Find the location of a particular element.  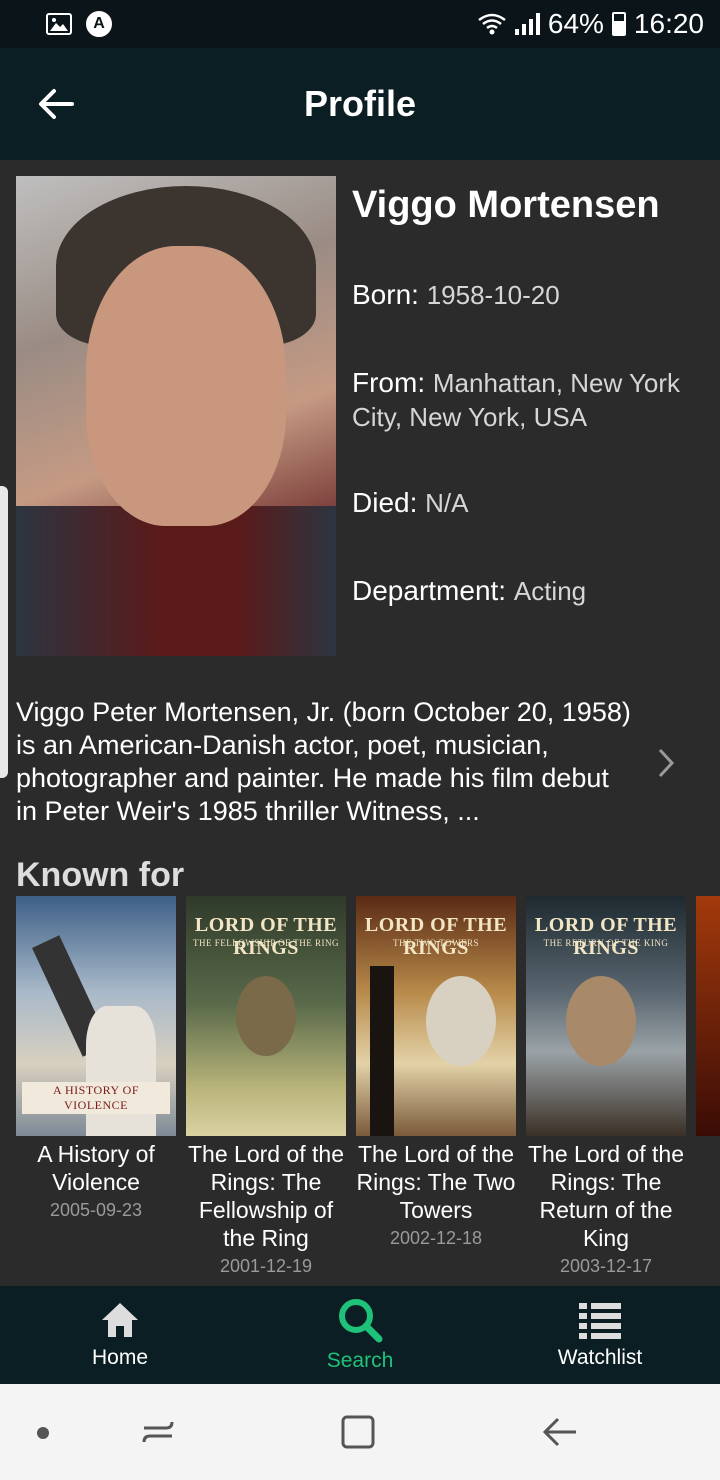

home-icon is located at coordinates (120, 1320).